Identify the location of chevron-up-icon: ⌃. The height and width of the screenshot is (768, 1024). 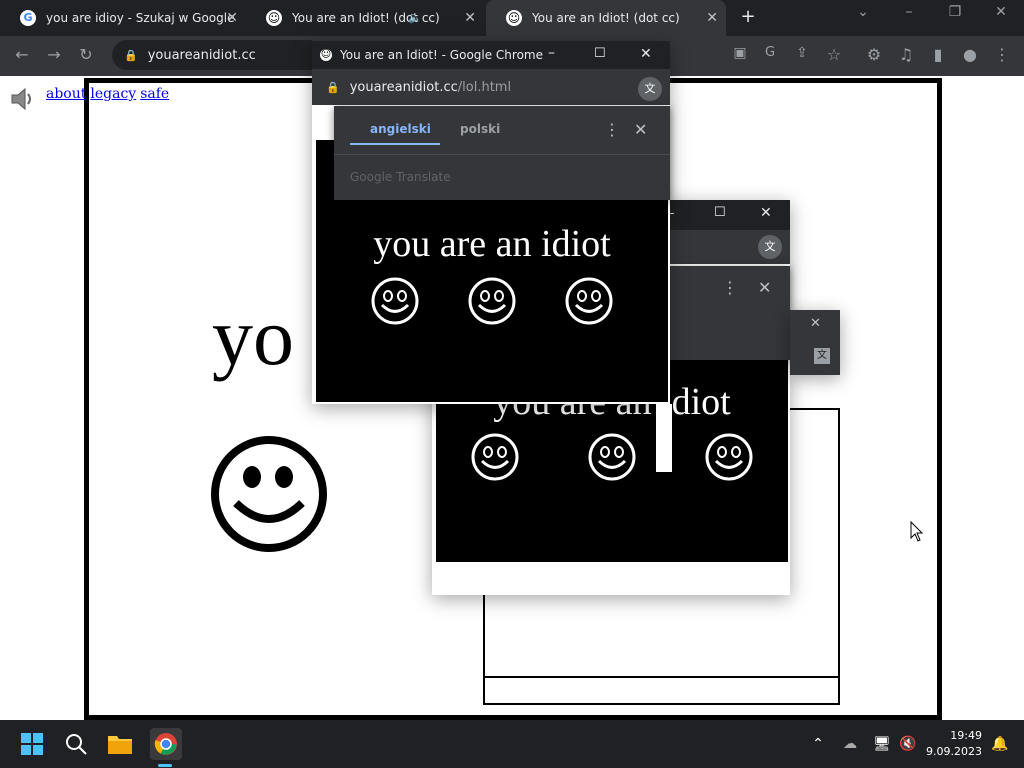
(818, 744).